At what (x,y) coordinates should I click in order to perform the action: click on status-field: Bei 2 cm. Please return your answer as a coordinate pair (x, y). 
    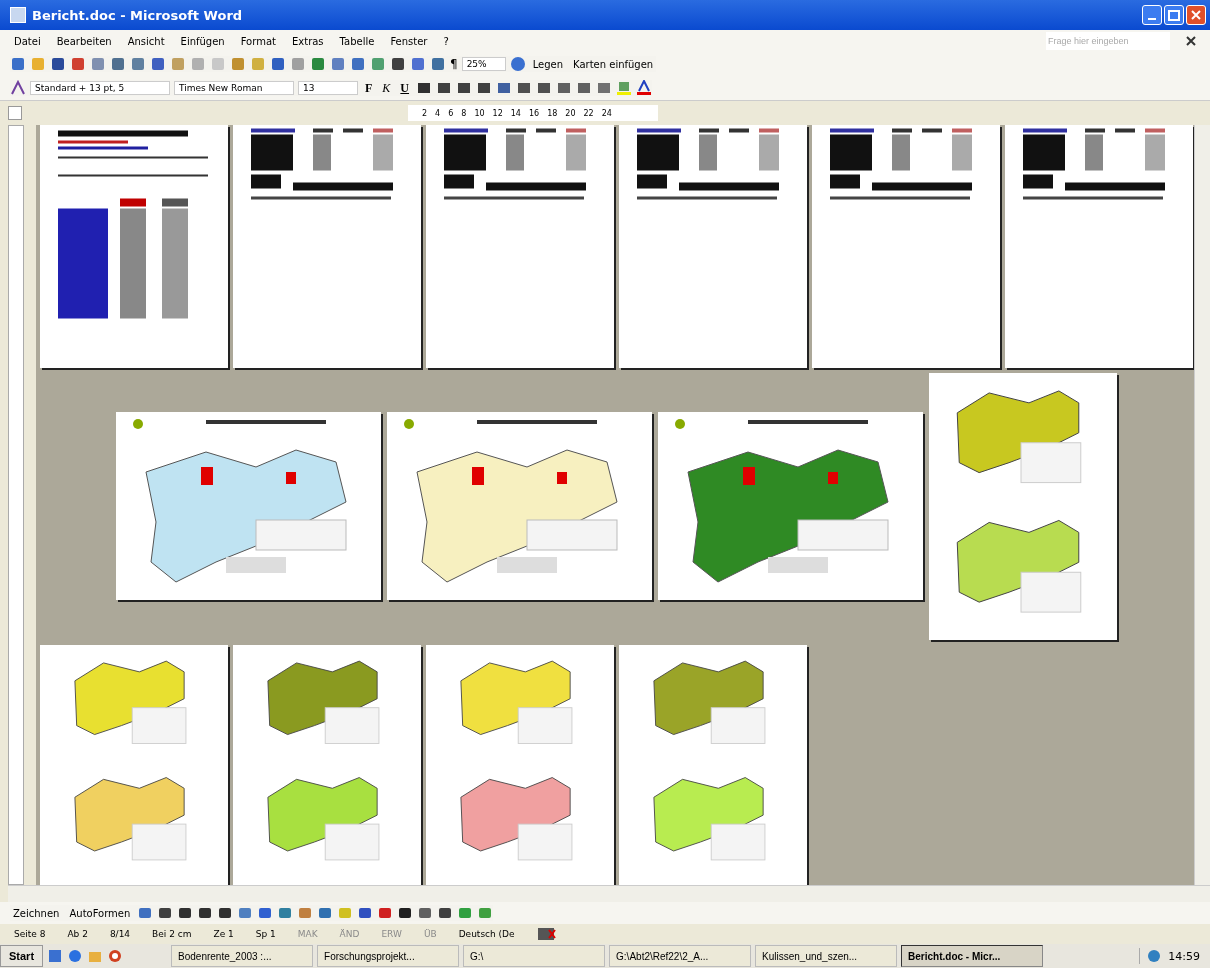
    Looking at the image, I should click on (172, 934).